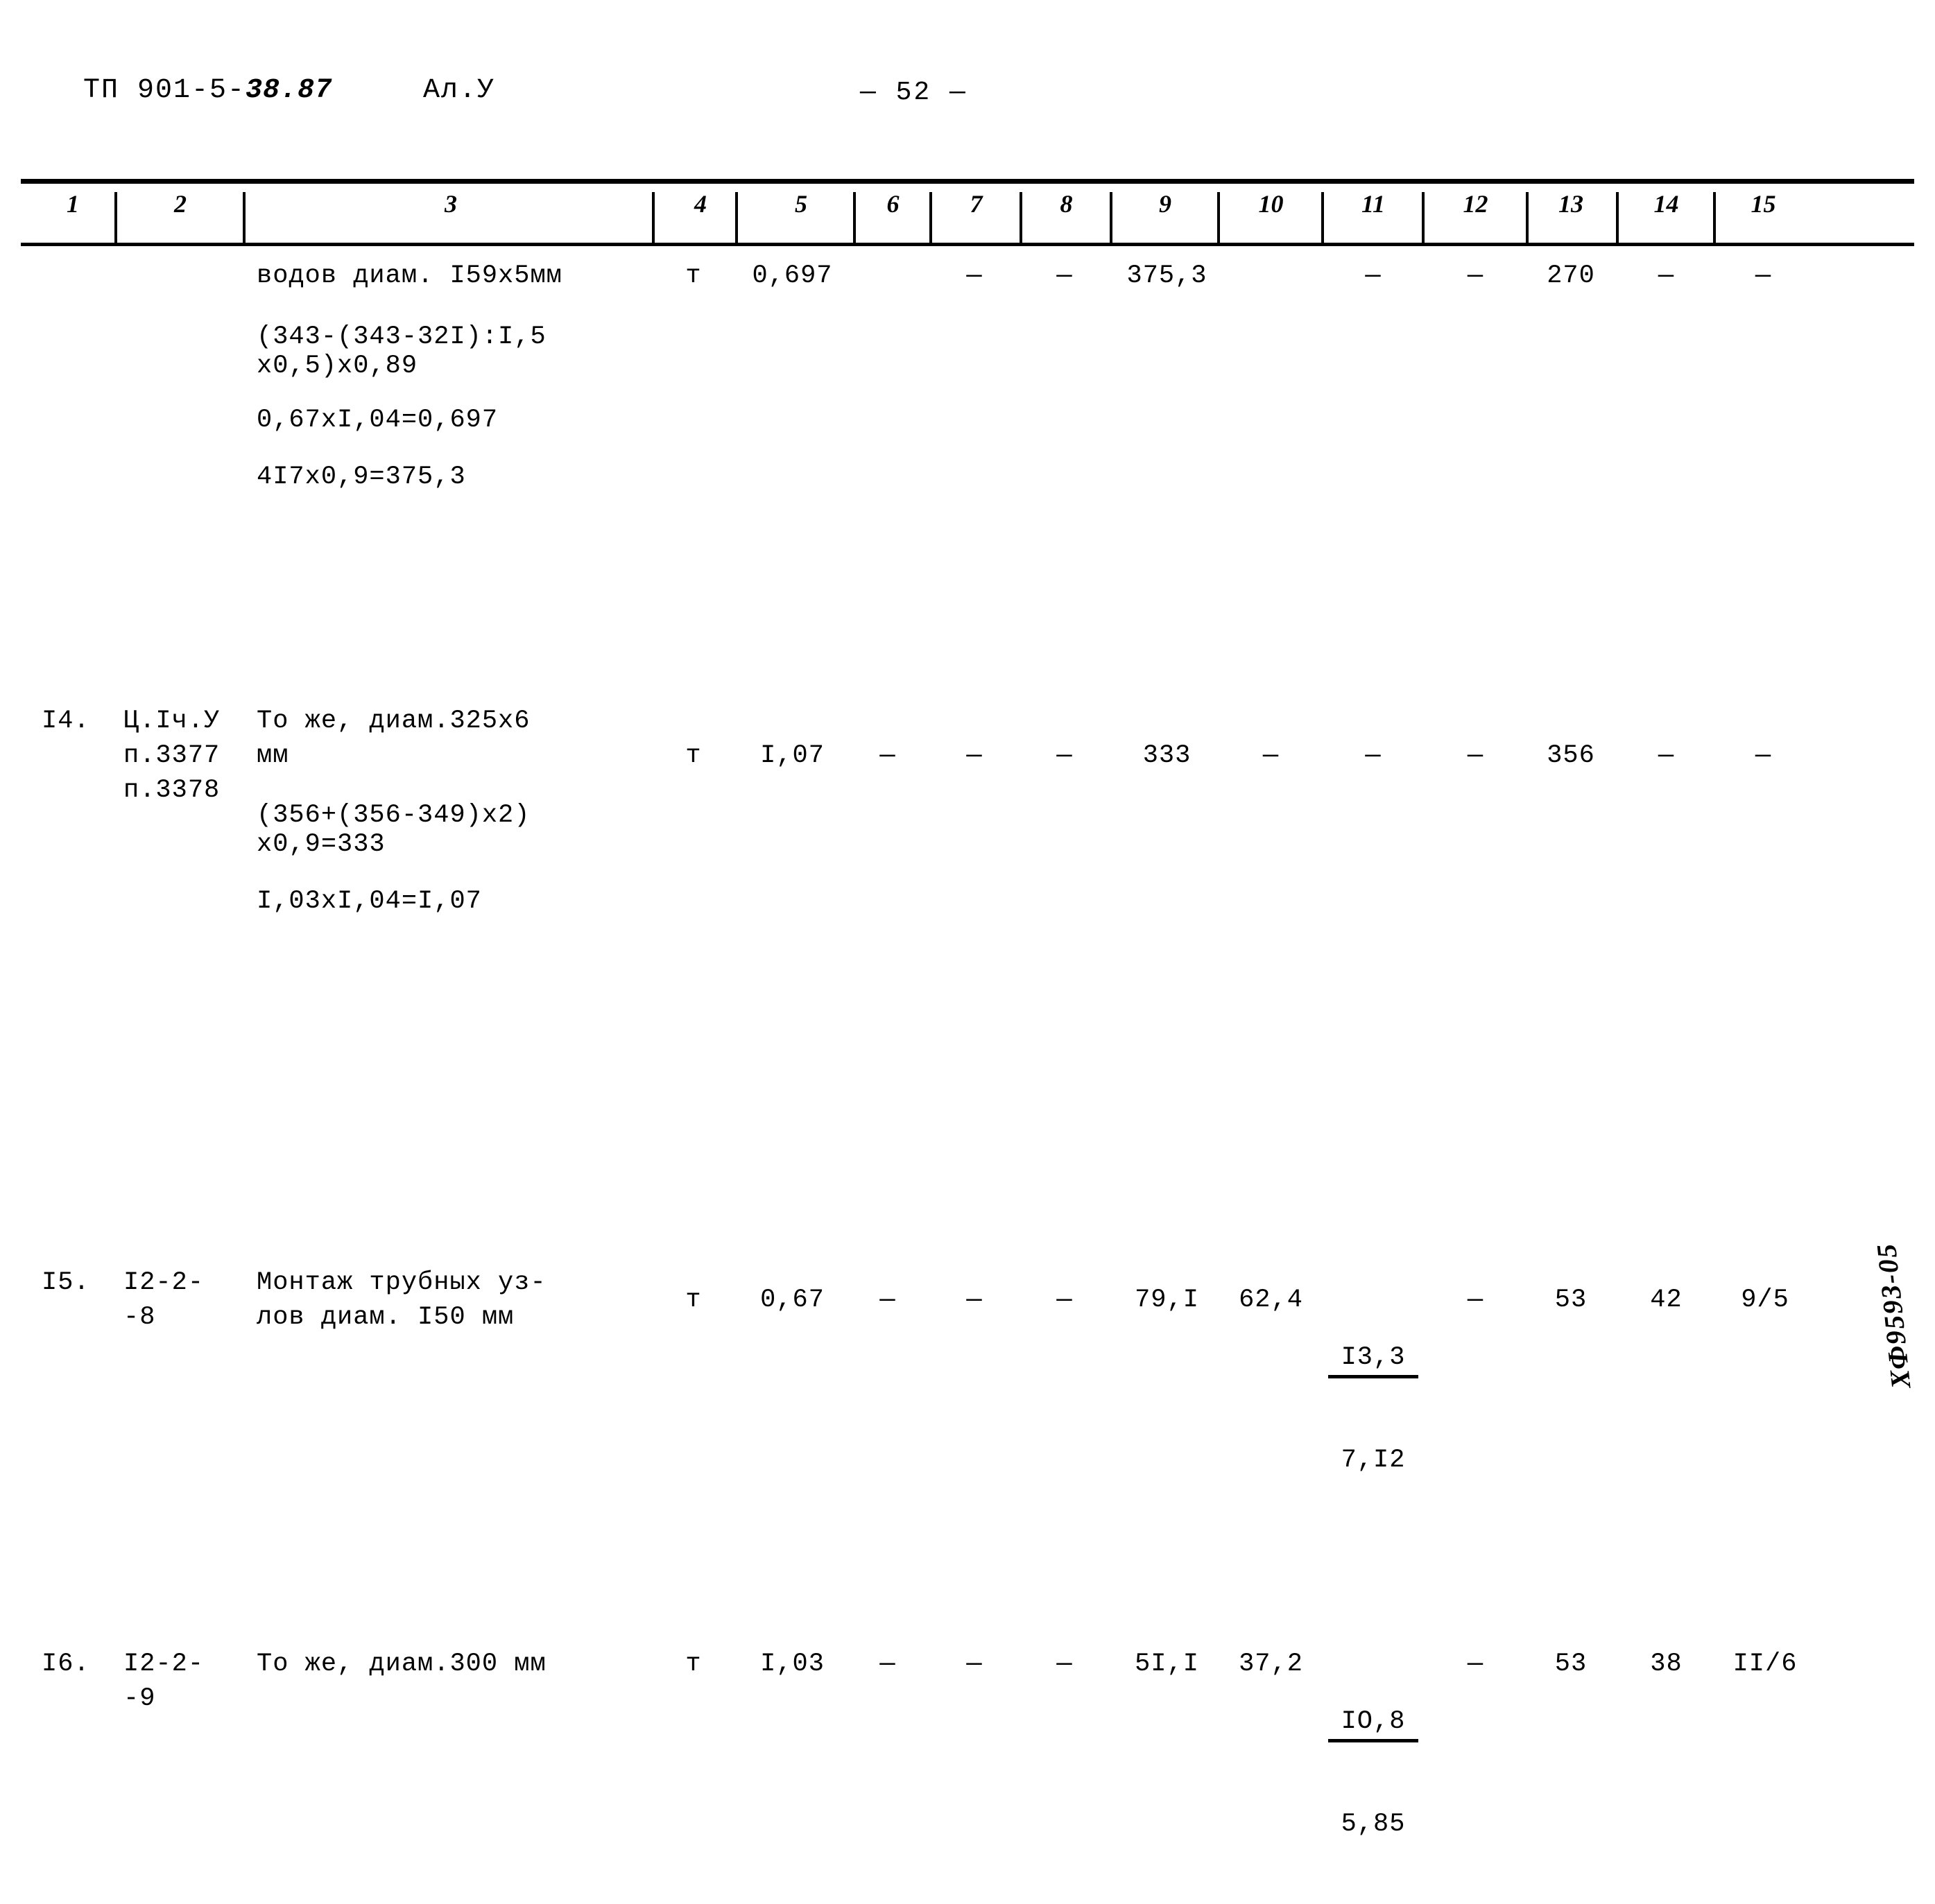  What do you see at coordinates (1373, 1460) in the screenshot?
I see `fraction-denominator: 7,I2` at bounding box center [1373, 1460].